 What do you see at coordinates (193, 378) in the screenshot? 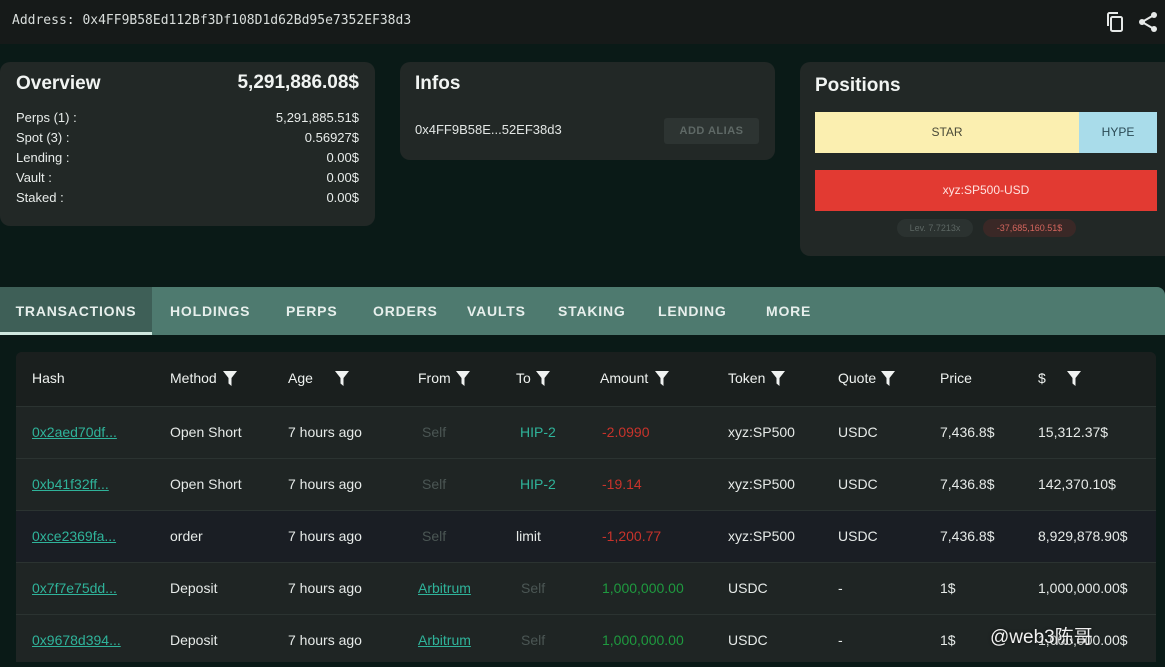
I see `header-method: Method` at bounding box center [193, 378].